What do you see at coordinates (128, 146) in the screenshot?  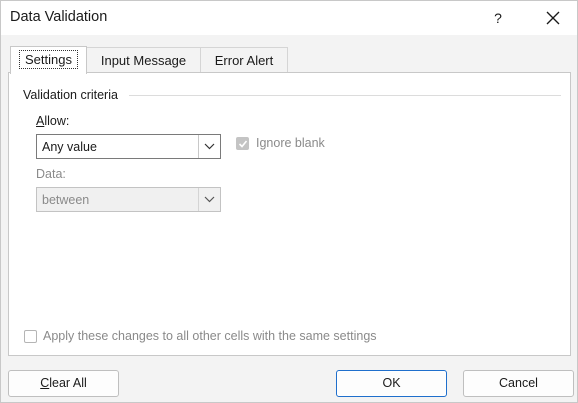 I see `allow-dropdown: Any value` at bounding box center [128, 146].